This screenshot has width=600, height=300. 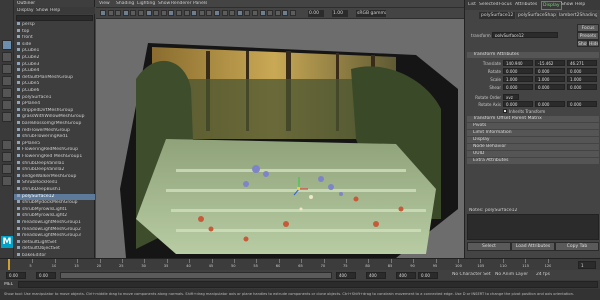 I want to click on attr-value-field: -15.462, so click(x=550, y=63).